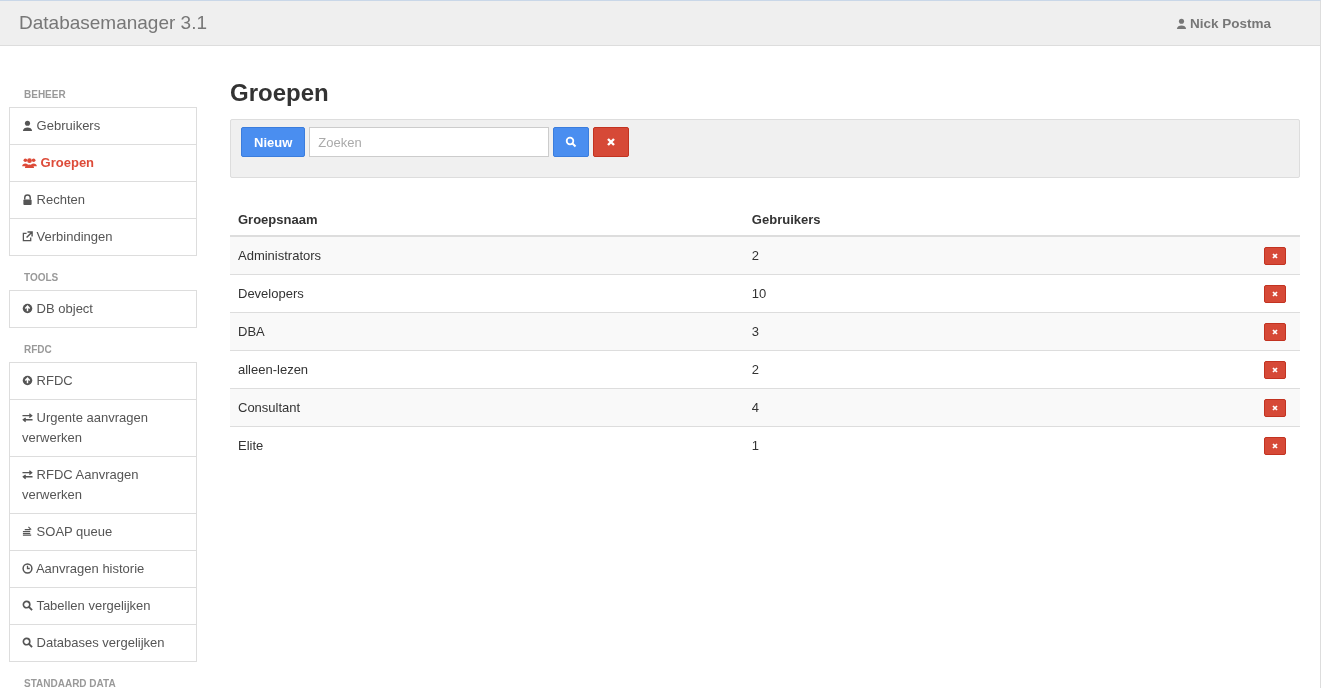 This screenshot has height=688, width=1324. Describe the element at coordinates (487, 293) in the screenshot. I see `table-cell: Developers` at that location.